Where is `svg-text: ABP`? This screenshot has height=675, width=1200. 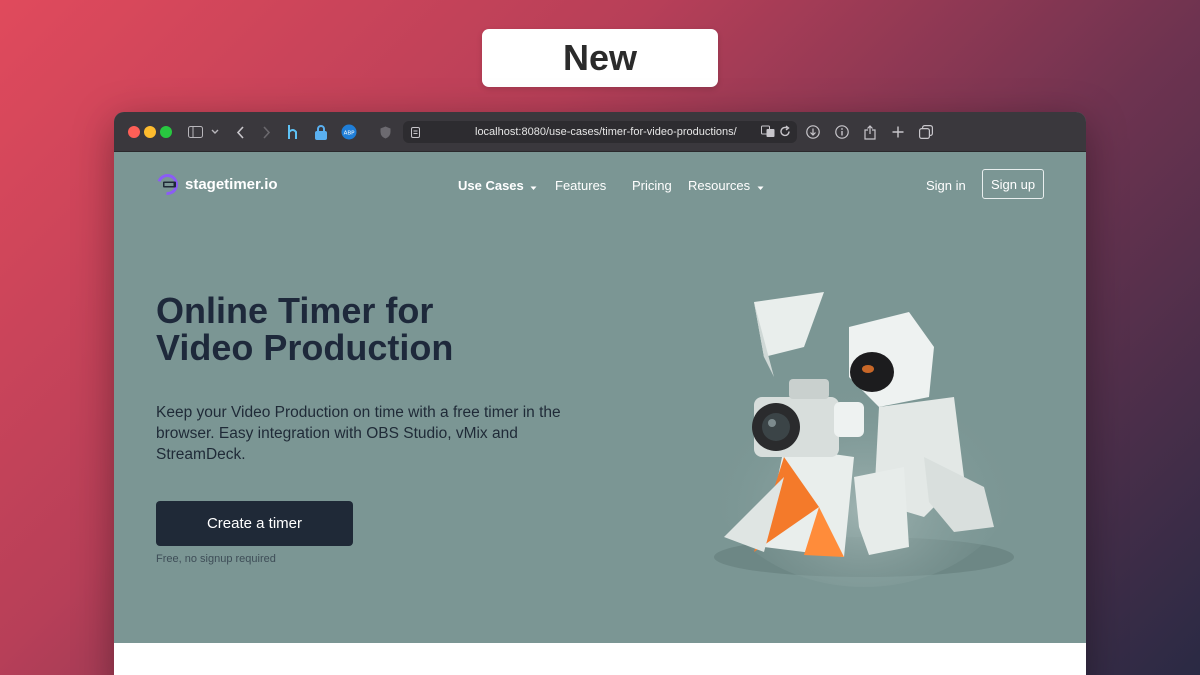 svg-text: ABP is located at coordinates (350, 134).